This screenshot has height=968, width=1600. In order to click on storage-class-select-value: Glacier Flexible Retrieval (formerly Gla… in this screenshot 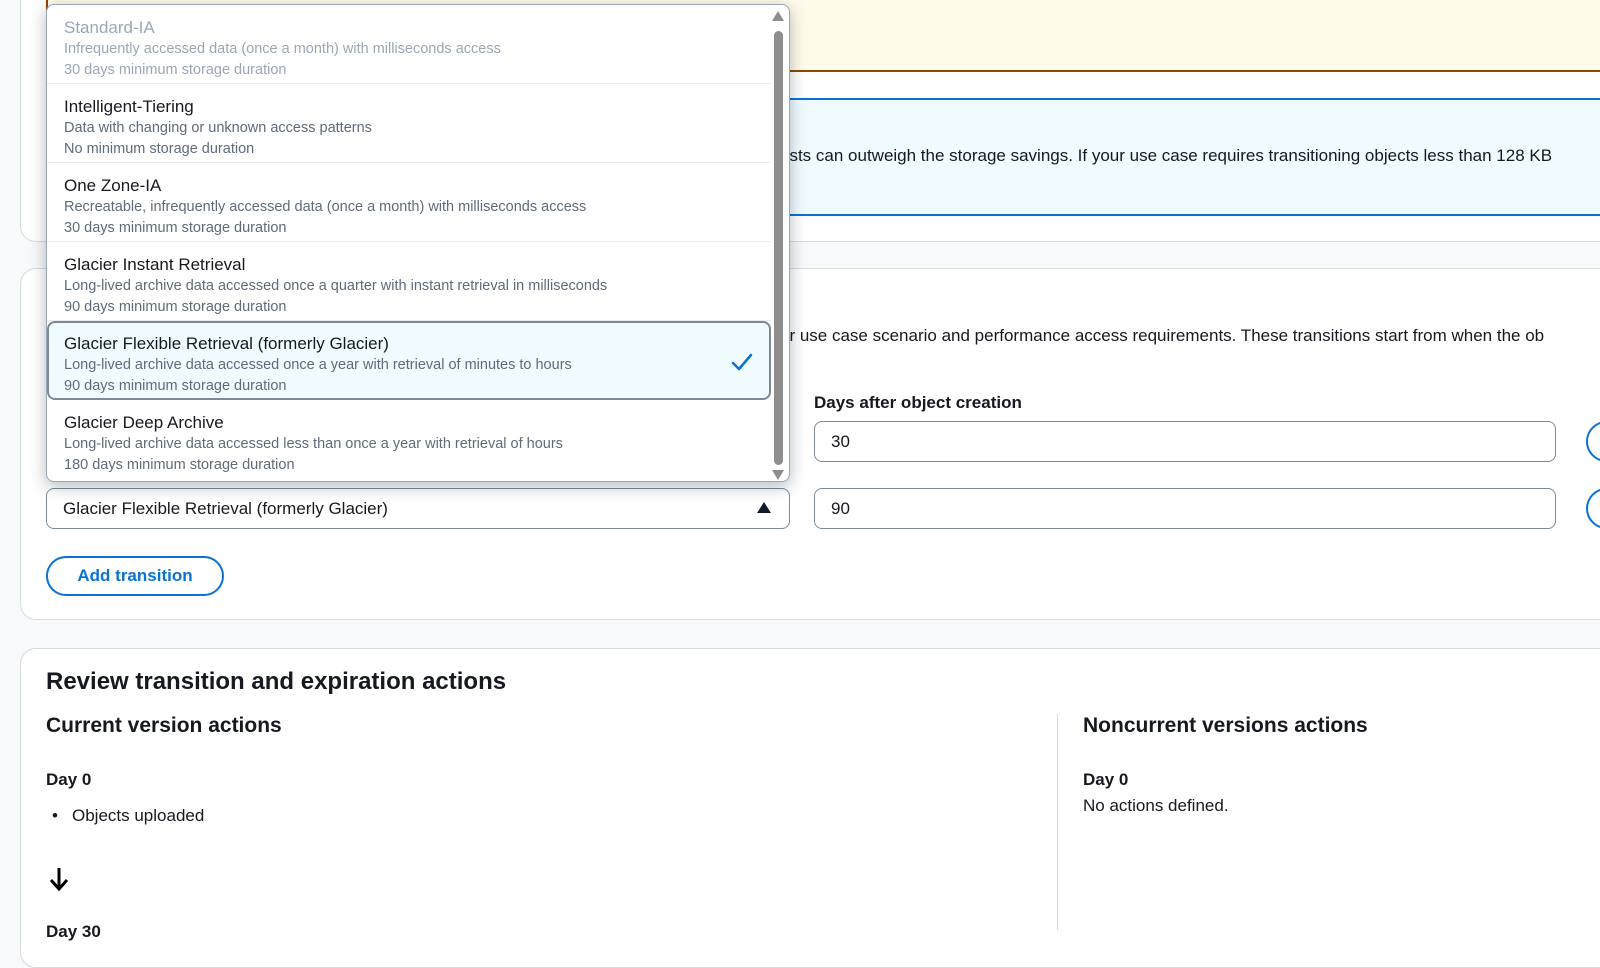, I will do `click(225, 508)`.